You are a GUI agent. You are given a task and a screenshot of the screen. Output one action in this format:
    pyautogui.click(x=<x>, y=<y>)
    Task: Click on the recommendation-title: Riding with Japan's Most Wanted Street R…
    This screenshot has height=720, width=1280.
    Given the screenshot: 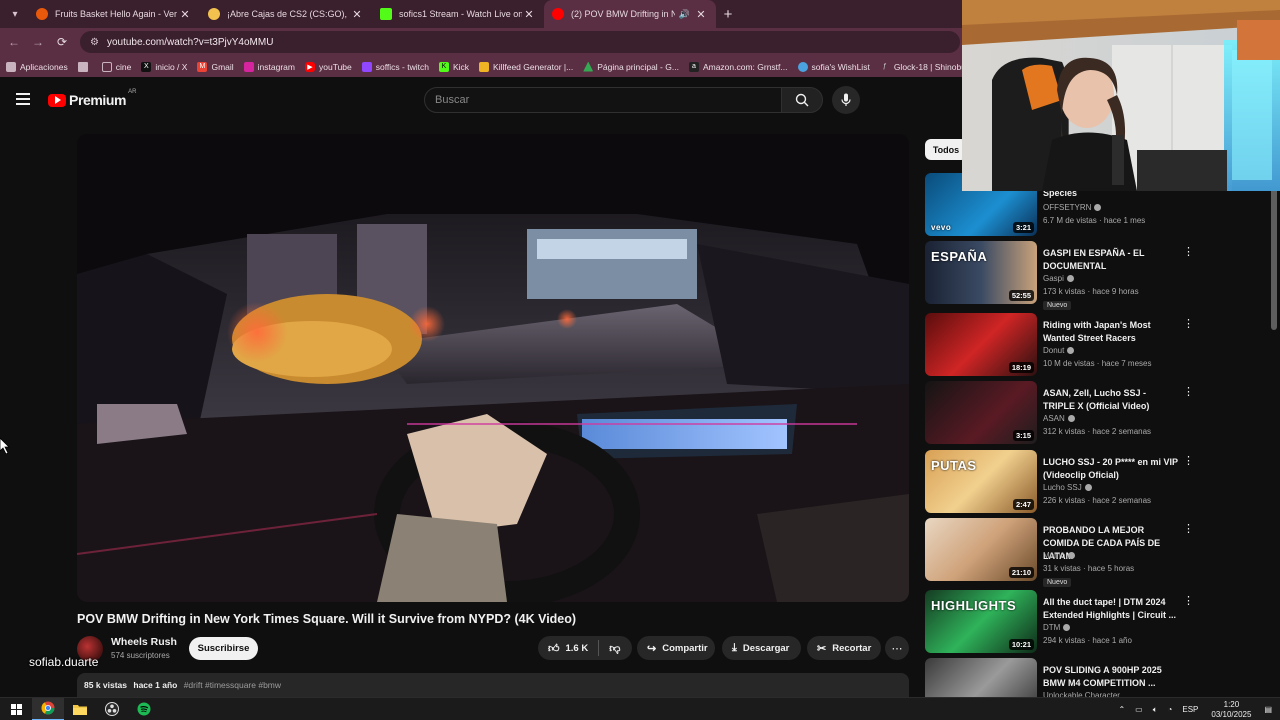 What is the action you would take?
    pyautogui.click(x=1111, y=332)
    